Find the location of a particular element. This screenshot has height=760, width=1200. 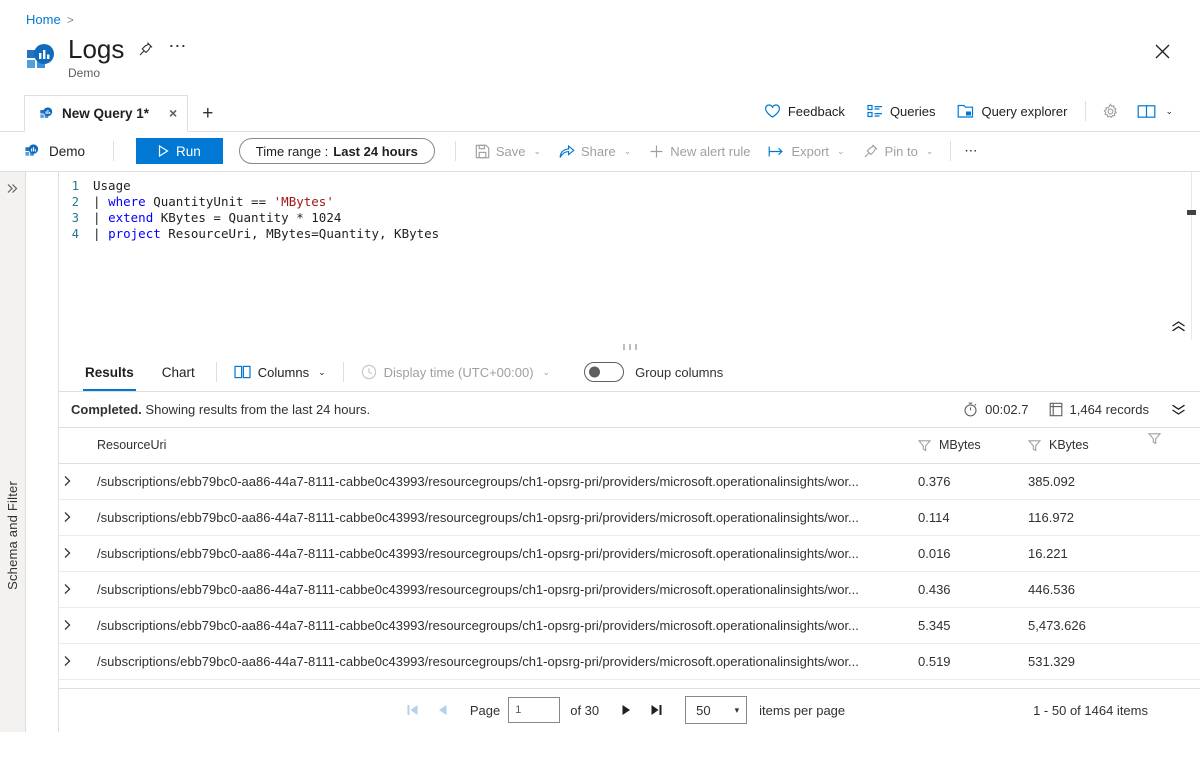

list-icon is located at coordinates (875, 111).